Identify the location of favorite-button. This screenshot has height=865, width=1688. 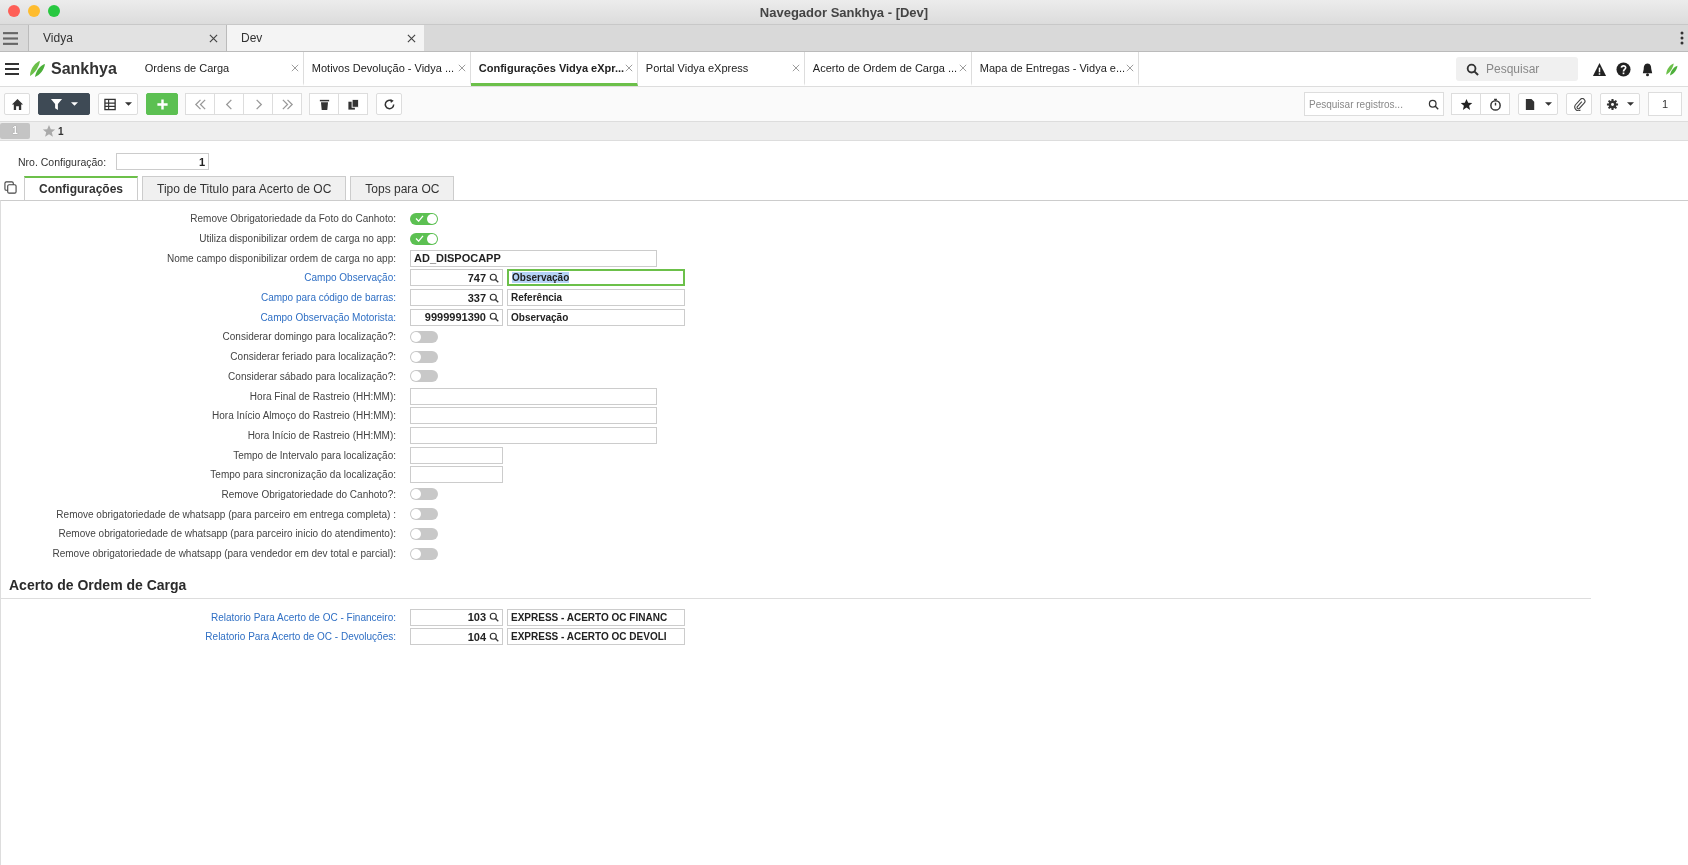
(1466, 104).